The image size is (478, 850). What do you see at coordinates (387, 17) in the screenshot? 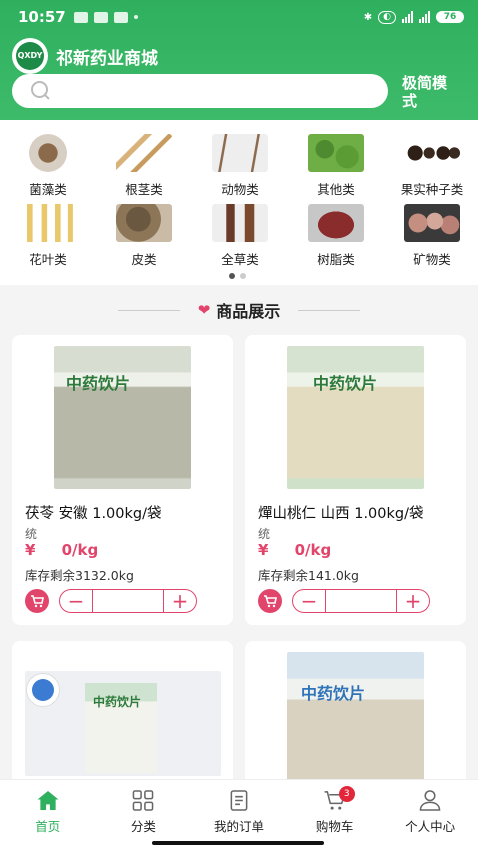
I see `vibrate-icon: ◐` at bounding box center [387, 17].